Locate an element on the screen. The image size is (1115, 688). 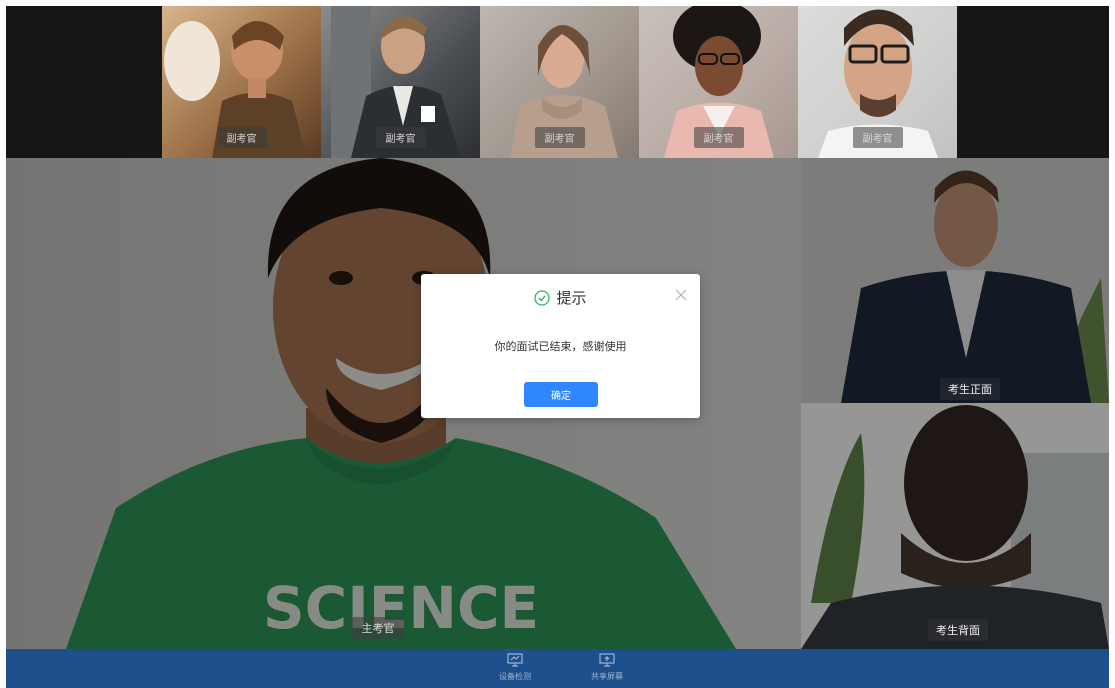
share-screen-icon is located at coordinates (607, 660).